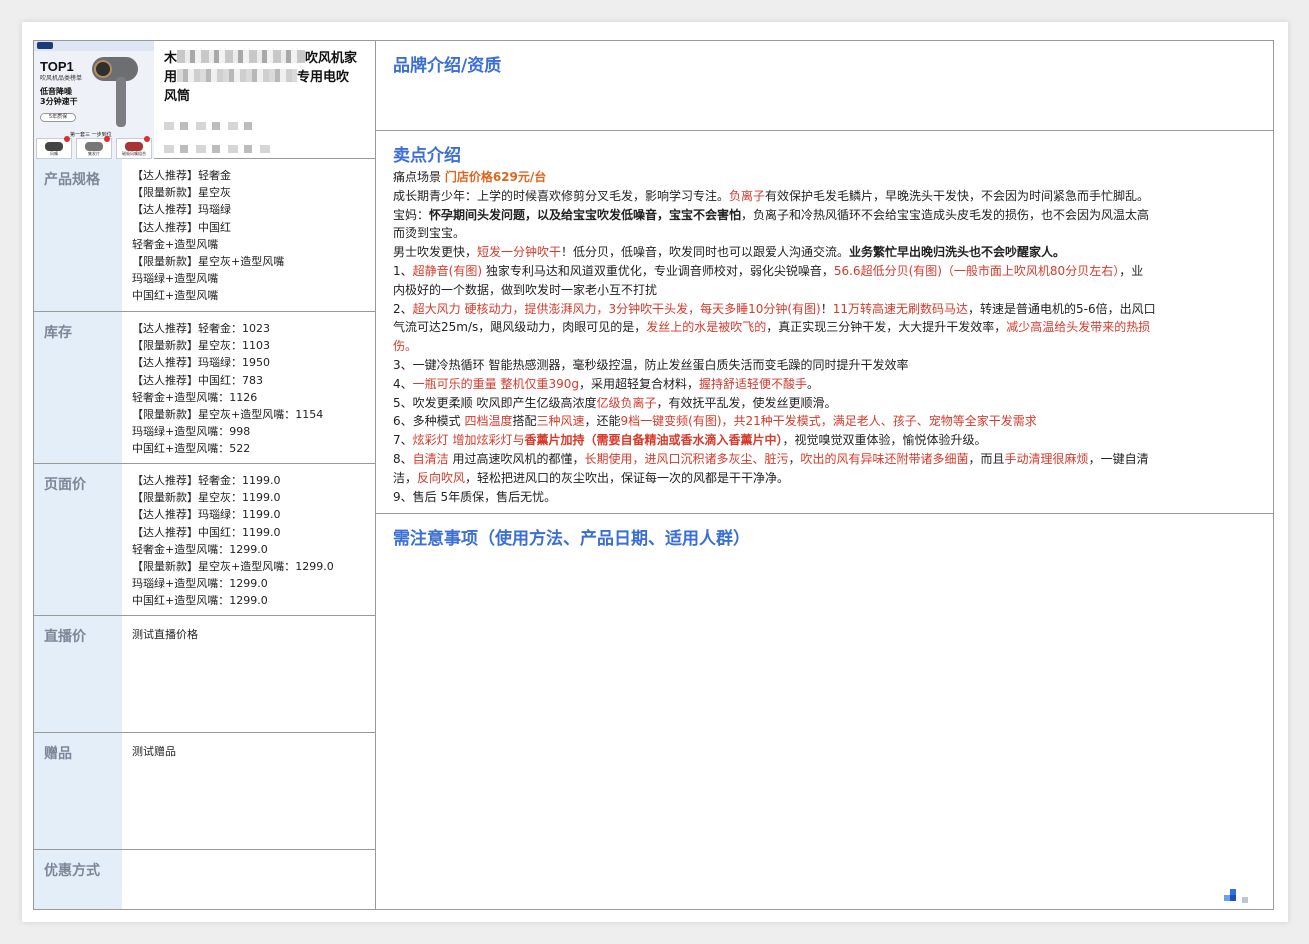 The height and width of the screenshot is (944, 1309). I want to click on text-run: ，轻松把进风口的灰尘吹出，保证每一次的风都是干干净净。, so click(627, 477).